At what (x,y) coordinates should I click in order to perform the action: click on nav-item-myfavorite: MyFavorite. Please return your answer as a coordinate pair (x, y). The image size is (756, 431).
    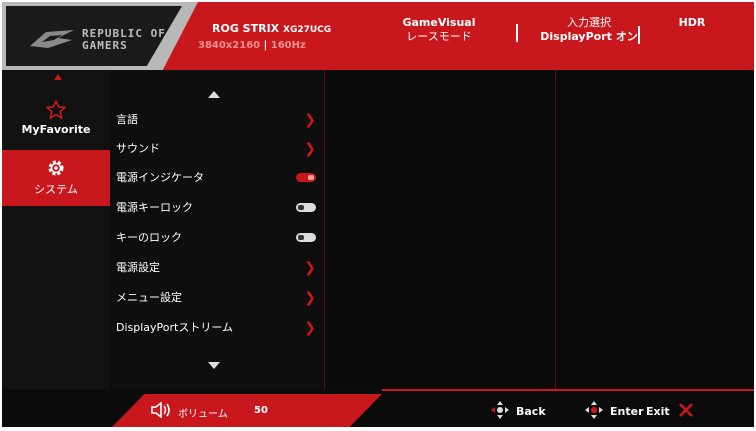
    Looking at the image, I should click on (56, 124).